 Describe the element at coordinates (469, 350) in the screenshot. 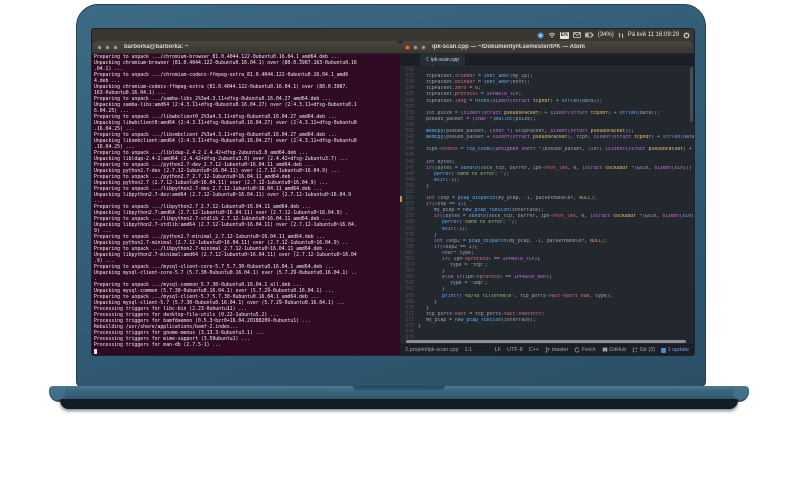

I see `status-cursor-position: 1:1` at that location.